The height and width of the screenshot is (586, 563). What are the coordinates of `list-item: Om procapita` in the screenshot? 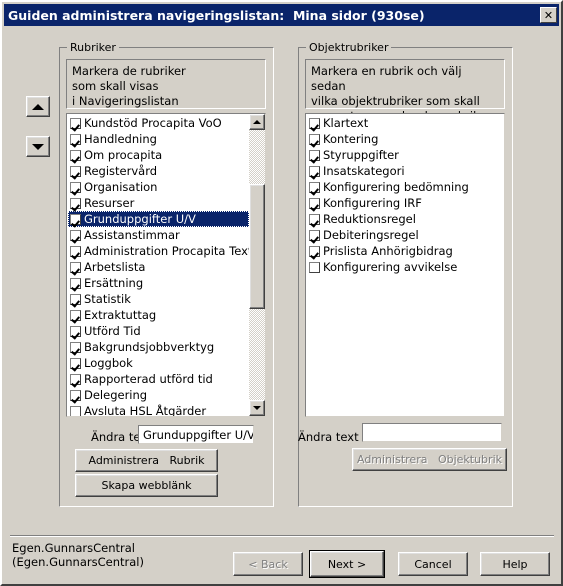 It's located at (158, 155).